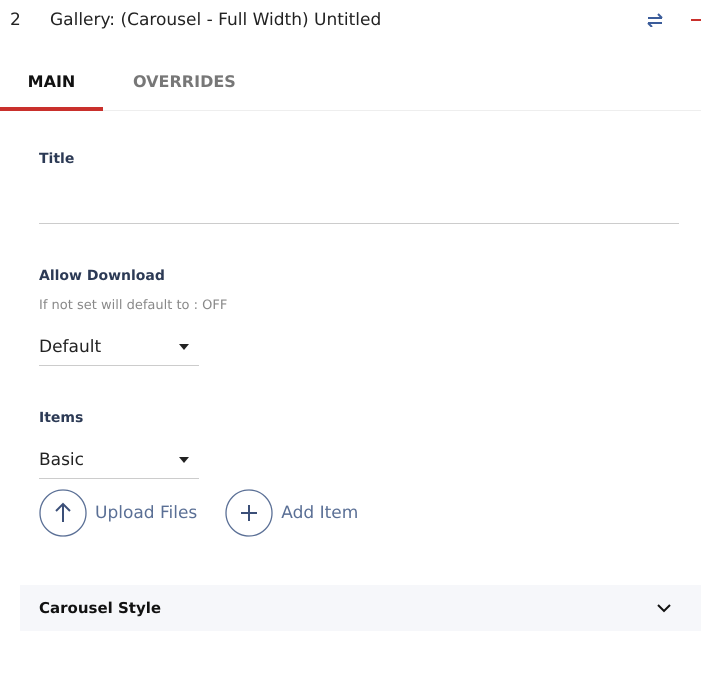  Describe the element at coordinates (102, 276) in the screenshot. I see `field-label: Allow Download` at that location.